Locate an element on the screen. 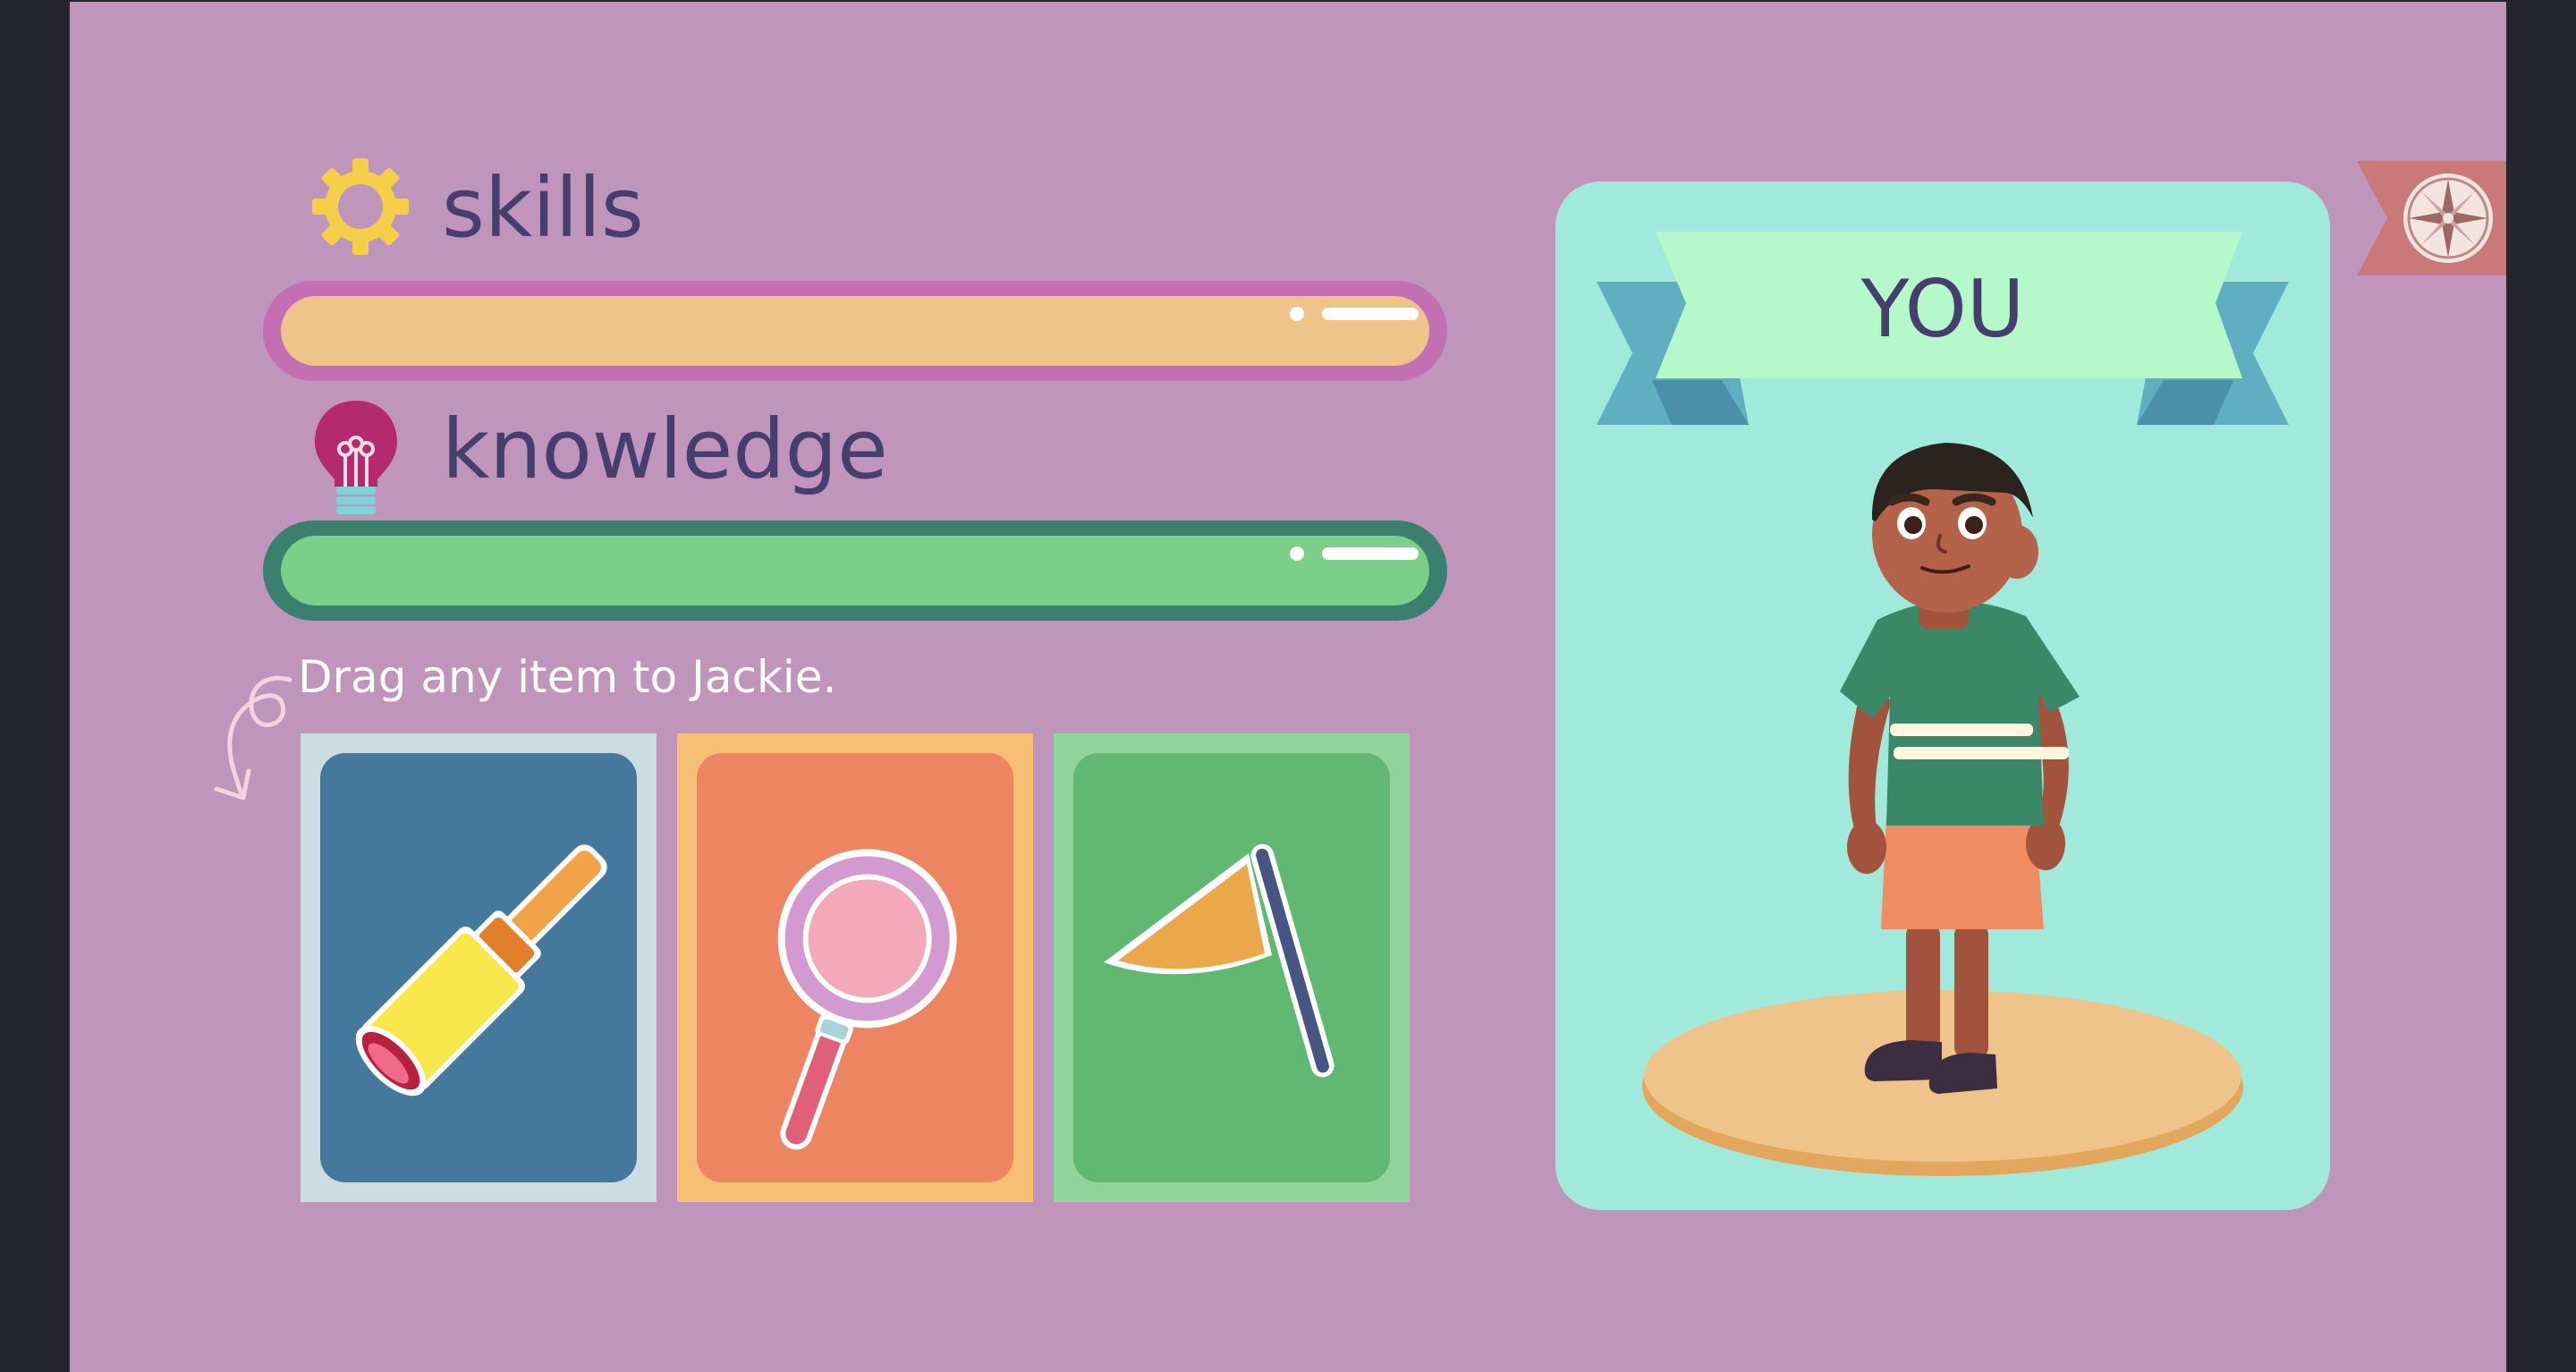  item-card-telescope is located at coordinates (479, 968).